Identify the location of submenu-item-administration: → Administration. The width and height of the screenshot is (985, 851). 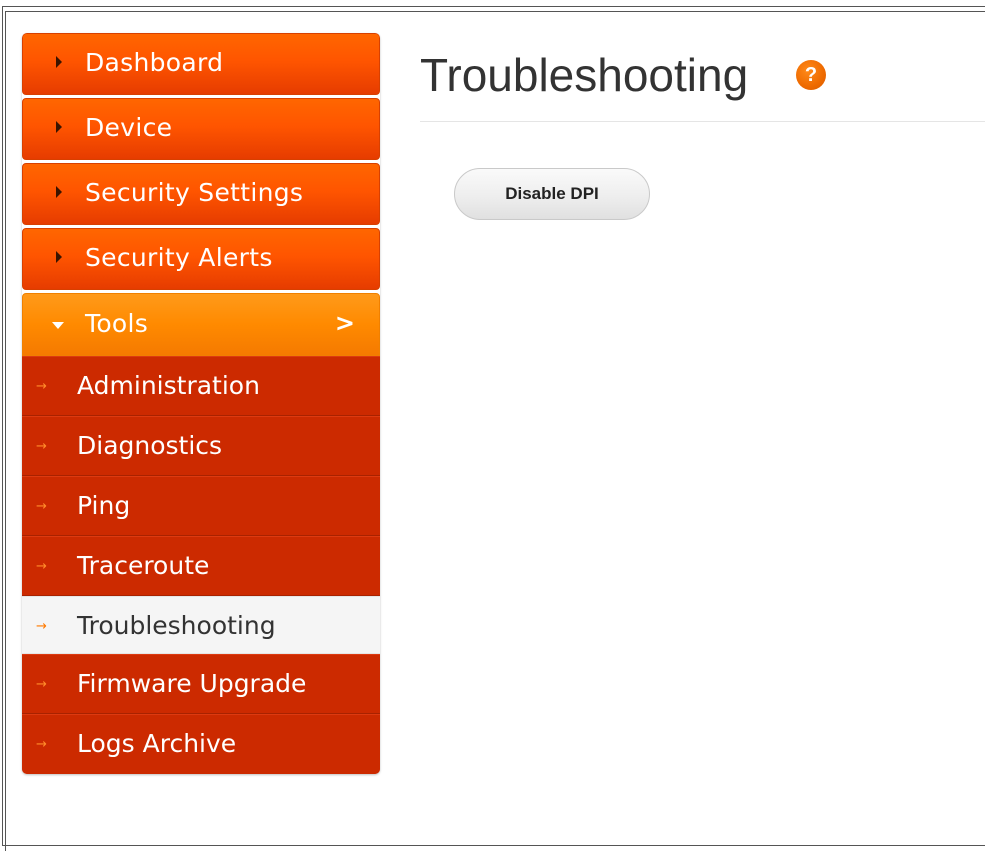
(201, 386).